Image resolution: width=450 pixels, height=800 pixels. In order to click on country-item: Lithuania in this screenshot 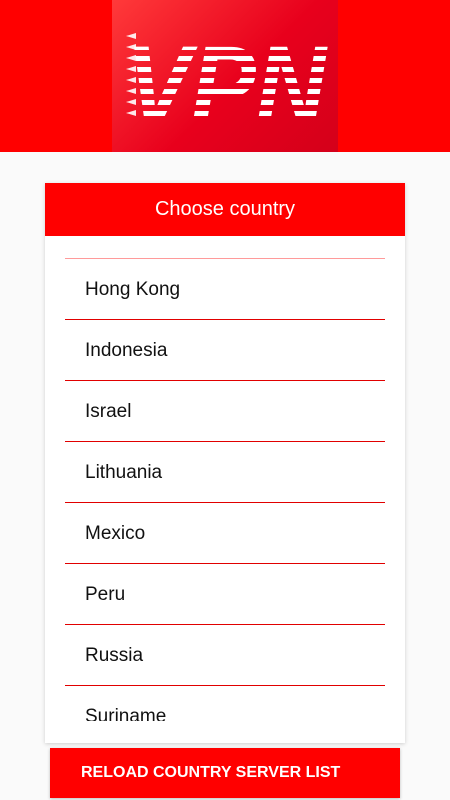, I will do `click(225, 472)`.